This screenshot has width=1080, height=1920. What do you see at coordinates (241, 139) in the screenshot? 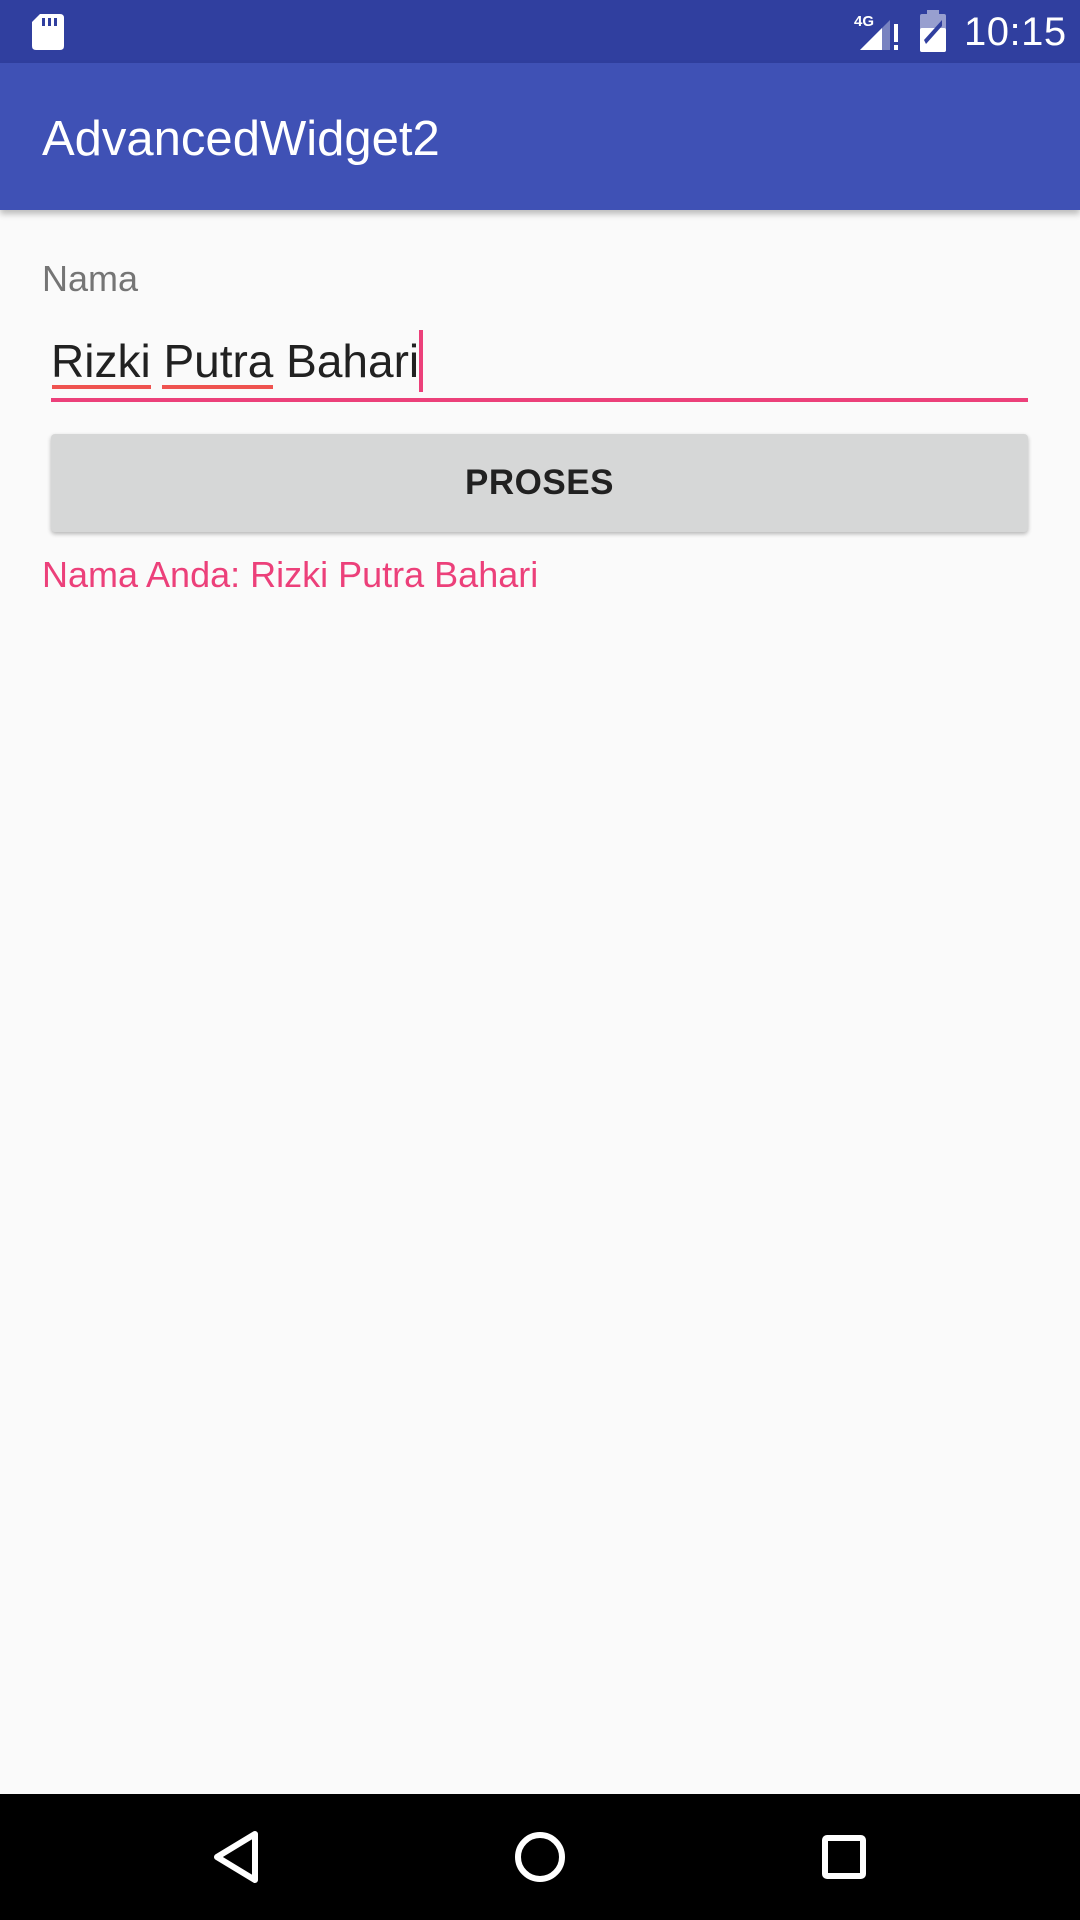
I see `app-title: AdvancedWidget2` at bounding box center [241, 139].